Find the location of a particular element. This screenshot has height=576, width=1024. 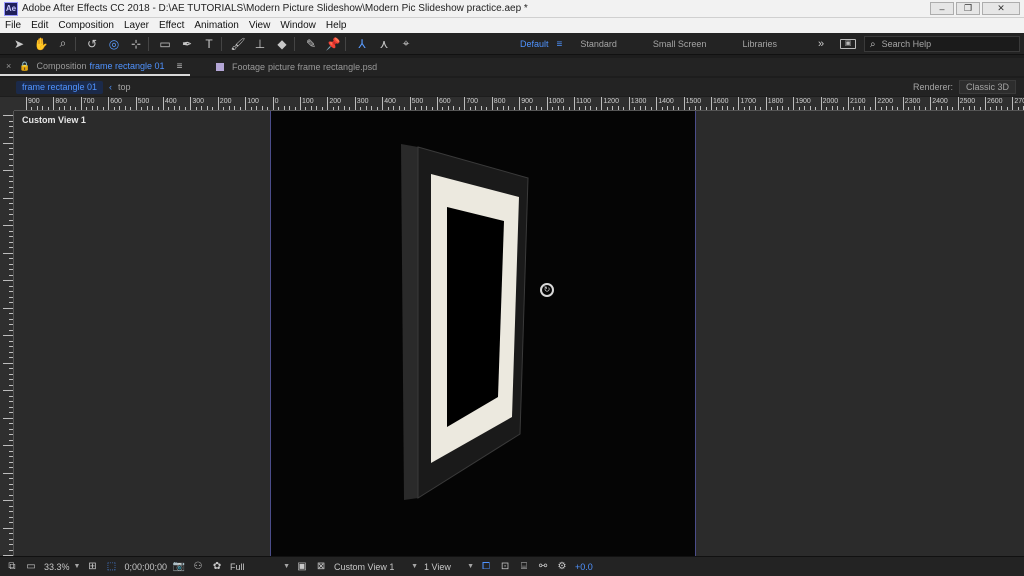

tab-composition: × 🔒 Composition frame rectangle 01 ≡ is located at coordinates (95, 67).